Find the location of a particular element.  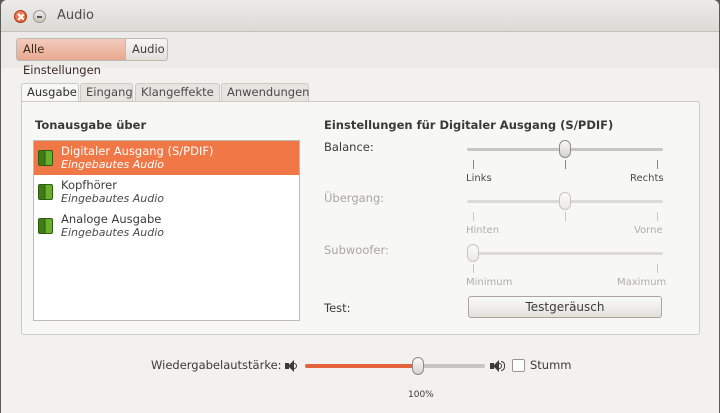

volume-slider-handle is located at coordinates (418, 366).